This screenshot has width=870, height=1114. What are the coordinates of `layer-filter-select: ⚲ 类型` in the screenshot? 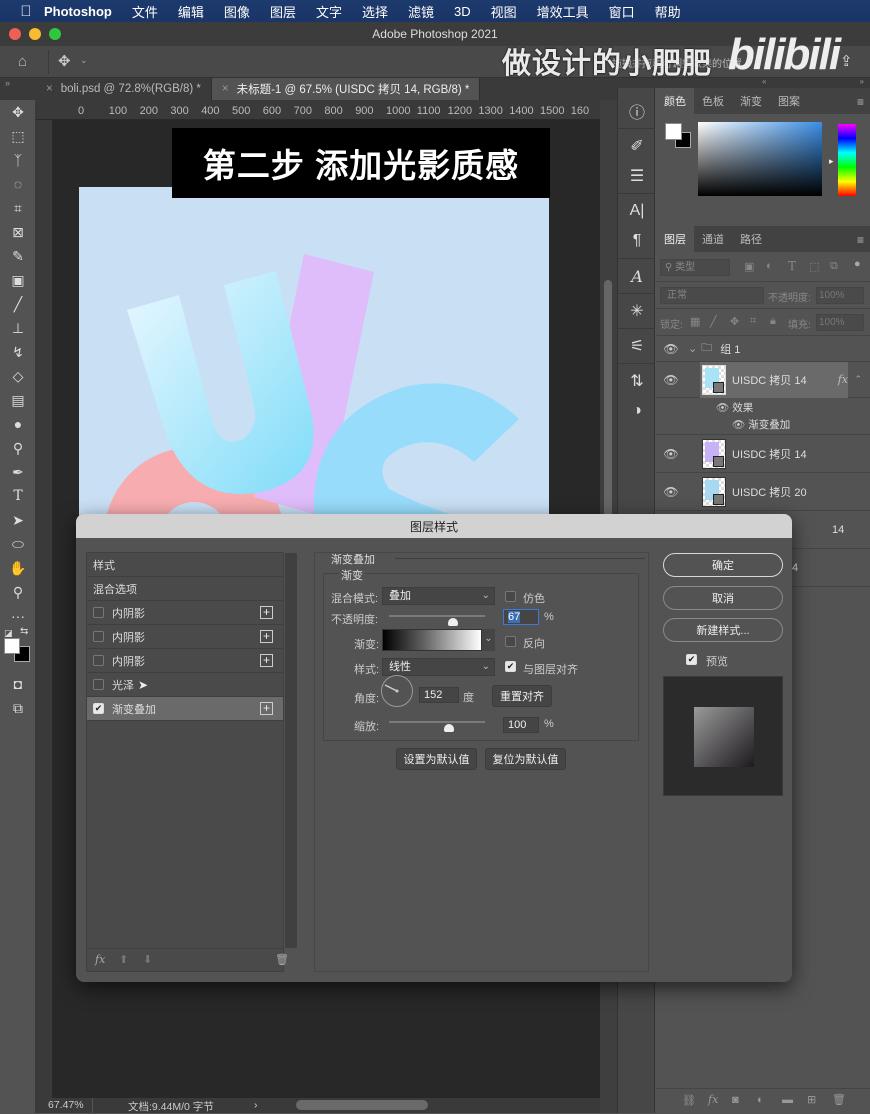 It's located at (695, 267).